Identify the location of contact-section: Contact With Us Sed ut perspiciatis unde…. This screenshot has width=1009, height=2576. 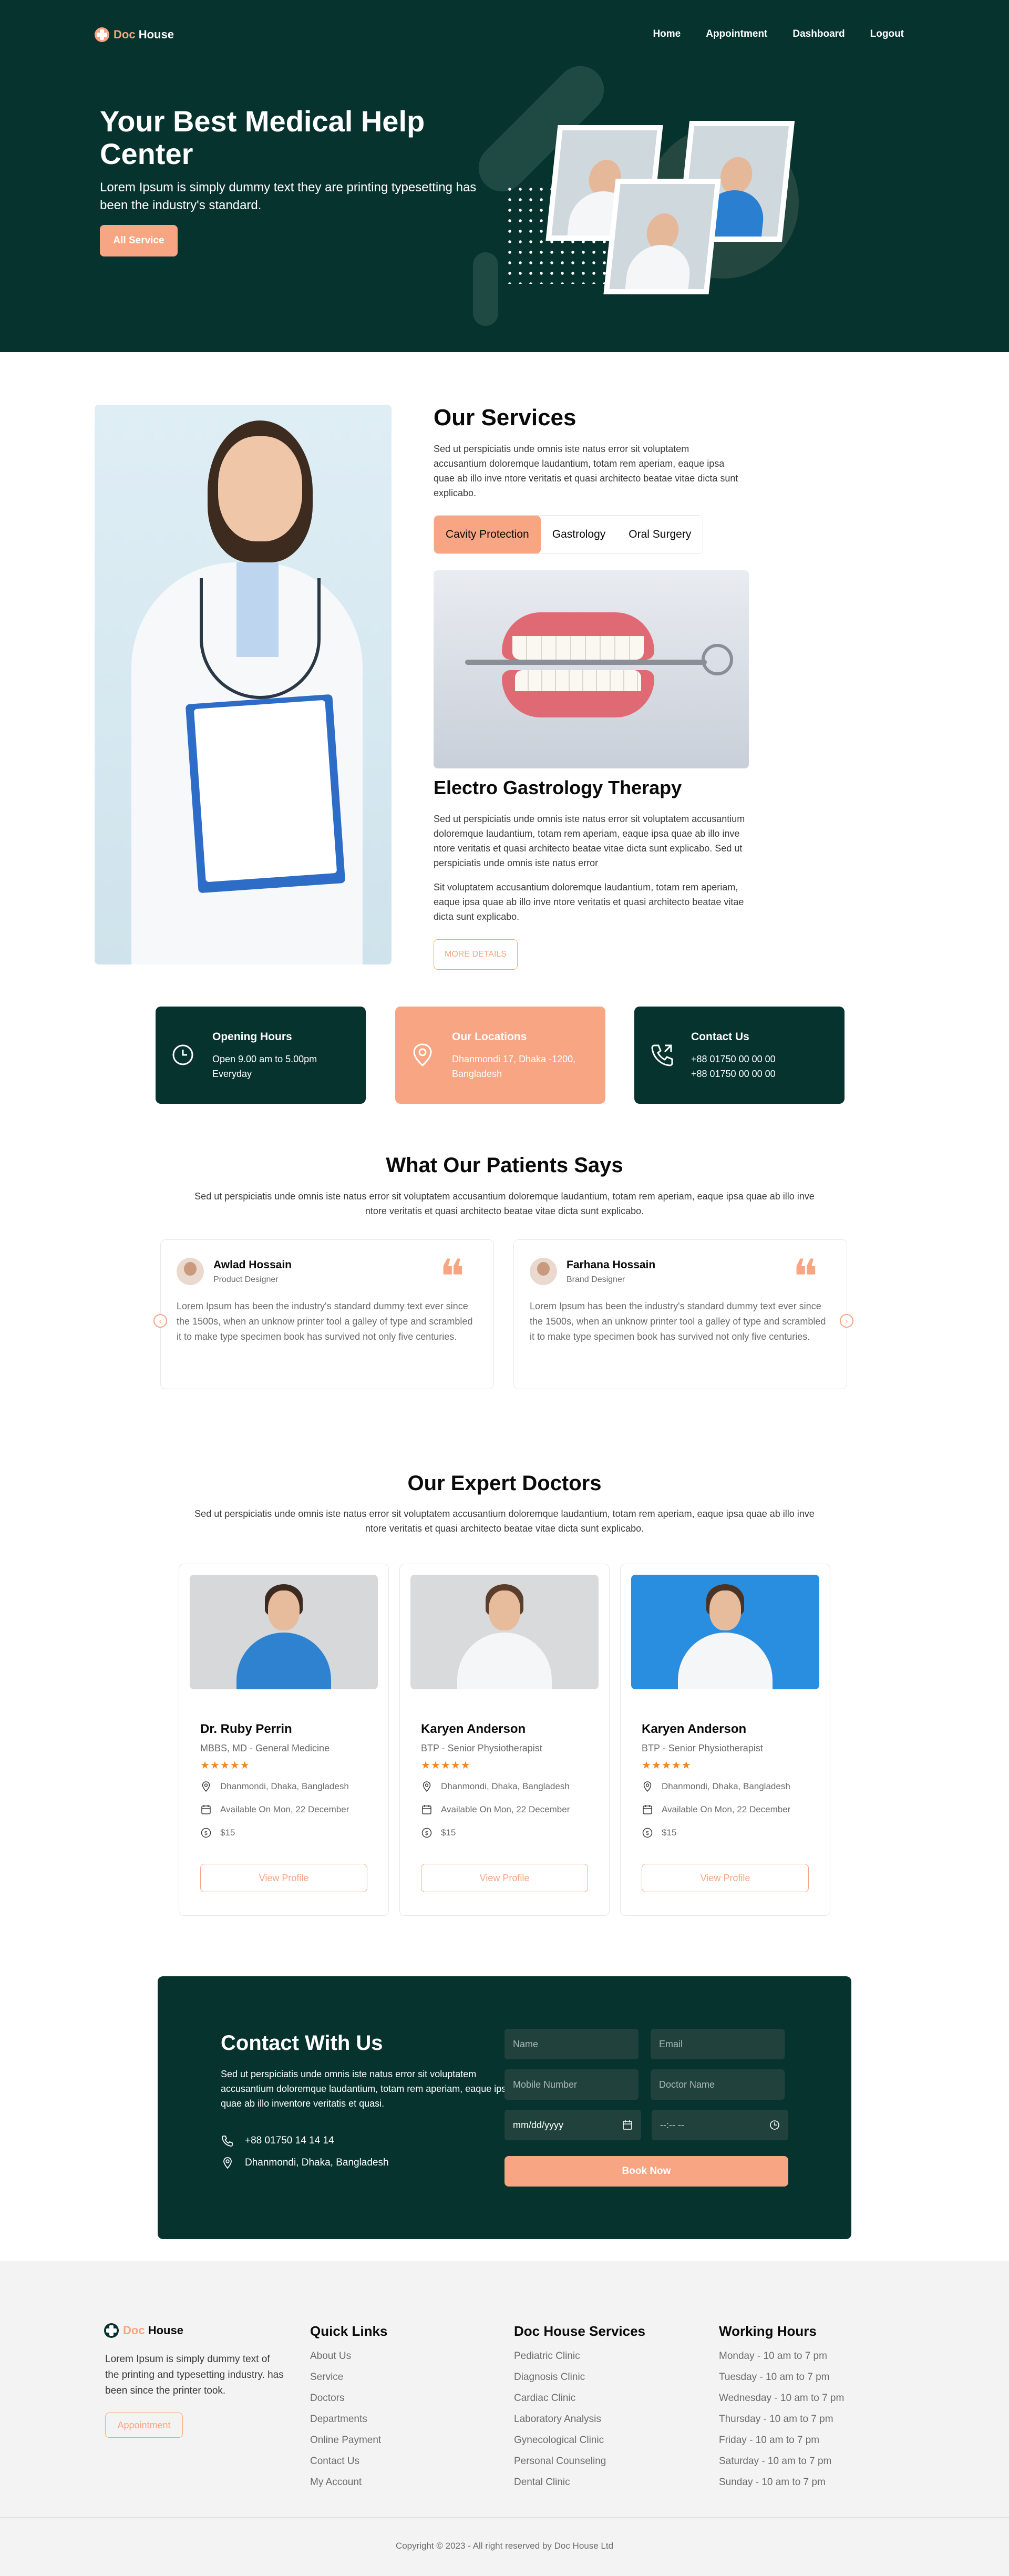
(504, 2107).